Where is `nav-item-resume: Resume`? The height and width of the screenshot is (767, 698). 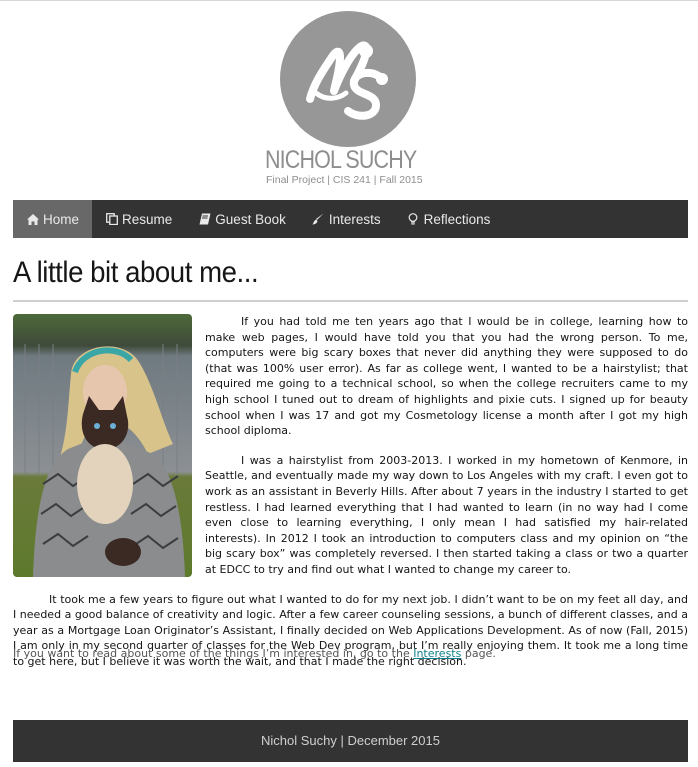 nav-item-resume: Resume is located at coordinates (138, 219).